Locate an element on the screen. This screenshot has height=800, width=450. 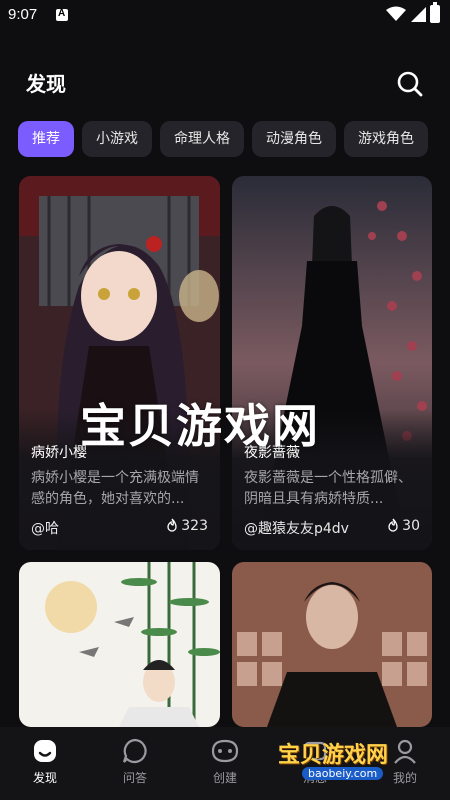
search-icon is located at coordinates (410, 84).